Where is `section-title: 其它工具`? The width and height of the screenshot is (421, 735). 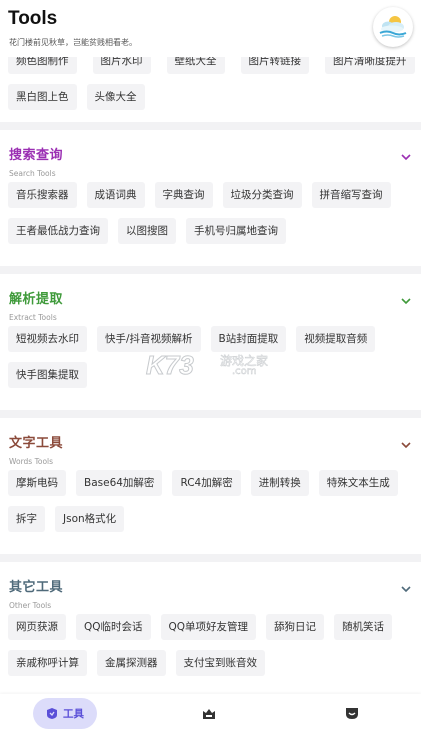
section-title: 其它工具 is located at coordinates (36, 587).